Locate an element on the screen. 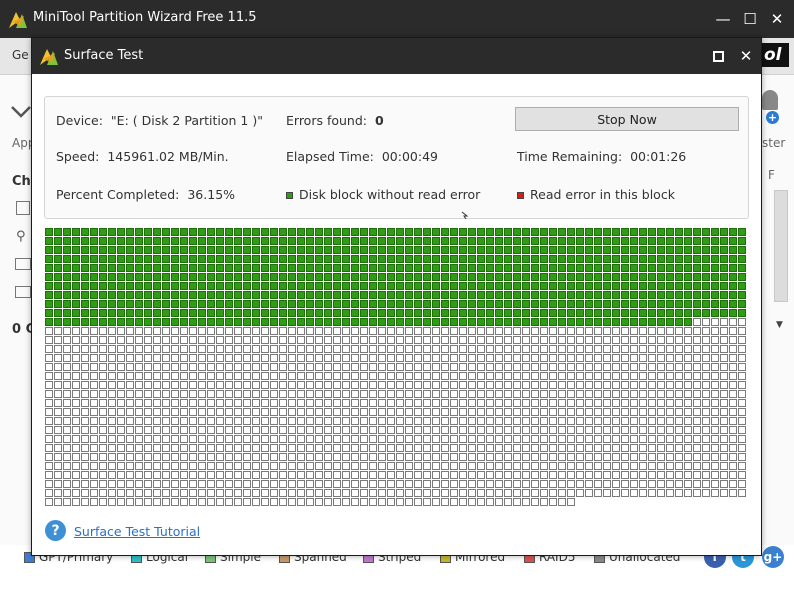 The width and height of the screenshot is (794, 594). stop-now-button: Stop Now is located at coordinates (627, 119).